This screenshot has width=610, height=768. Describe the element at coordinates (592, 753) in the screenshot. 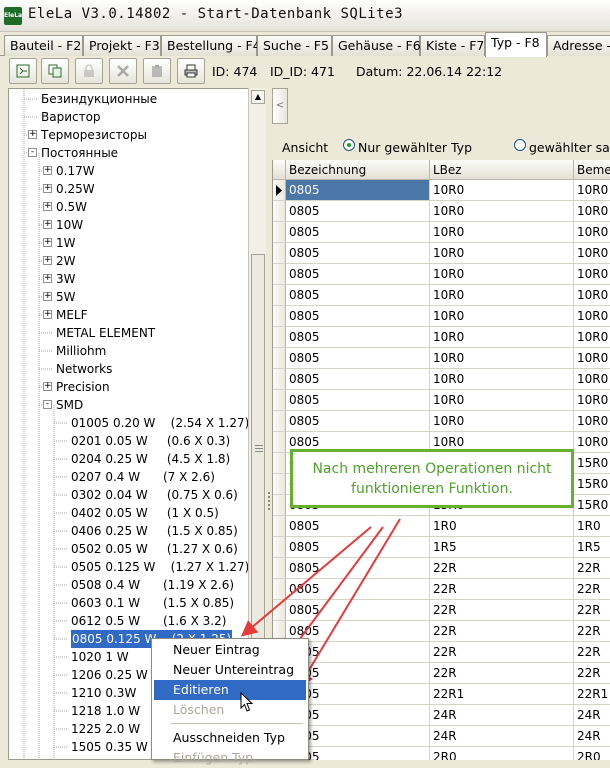

I see `grid-cell: 2R0` at that location.